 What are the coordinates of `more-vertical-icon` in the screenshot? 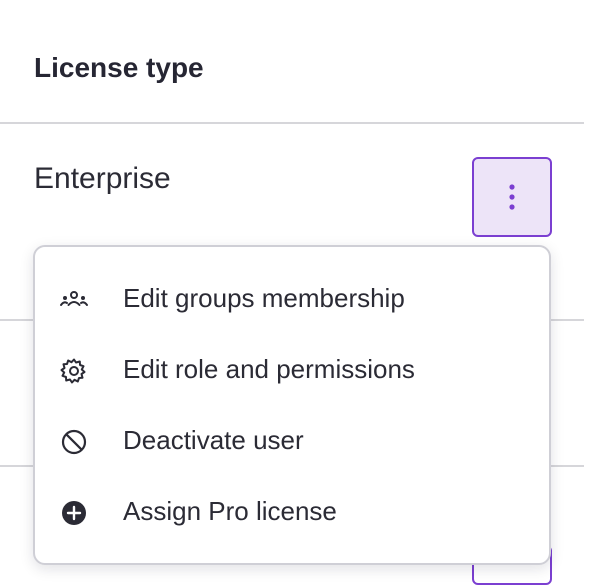 It's located at (512, 197).